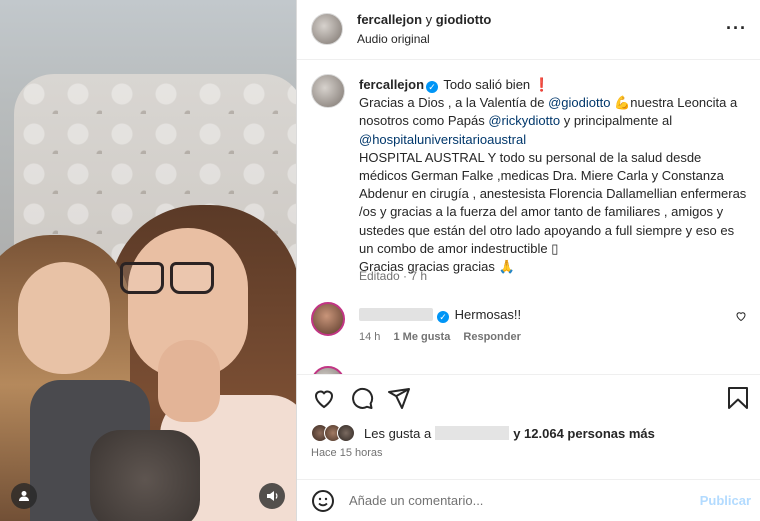 This screenshot has height=521, width=760. What do you see at coordinates (429, 19) in the screenshot?
I see `owner-joiner: y` at bounding box center [429, 19].